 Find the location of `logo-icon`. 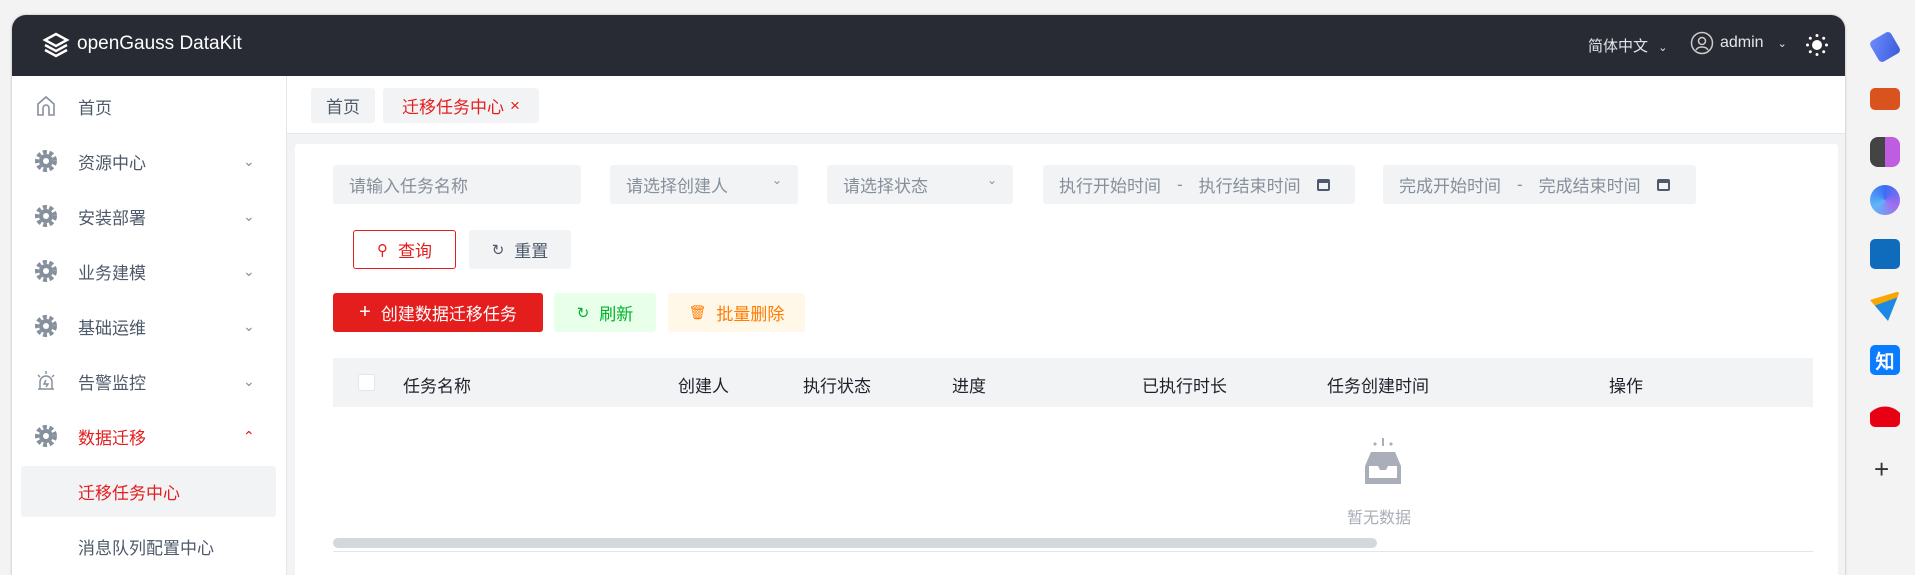

logo-icon is located at coordinates (56, 45).